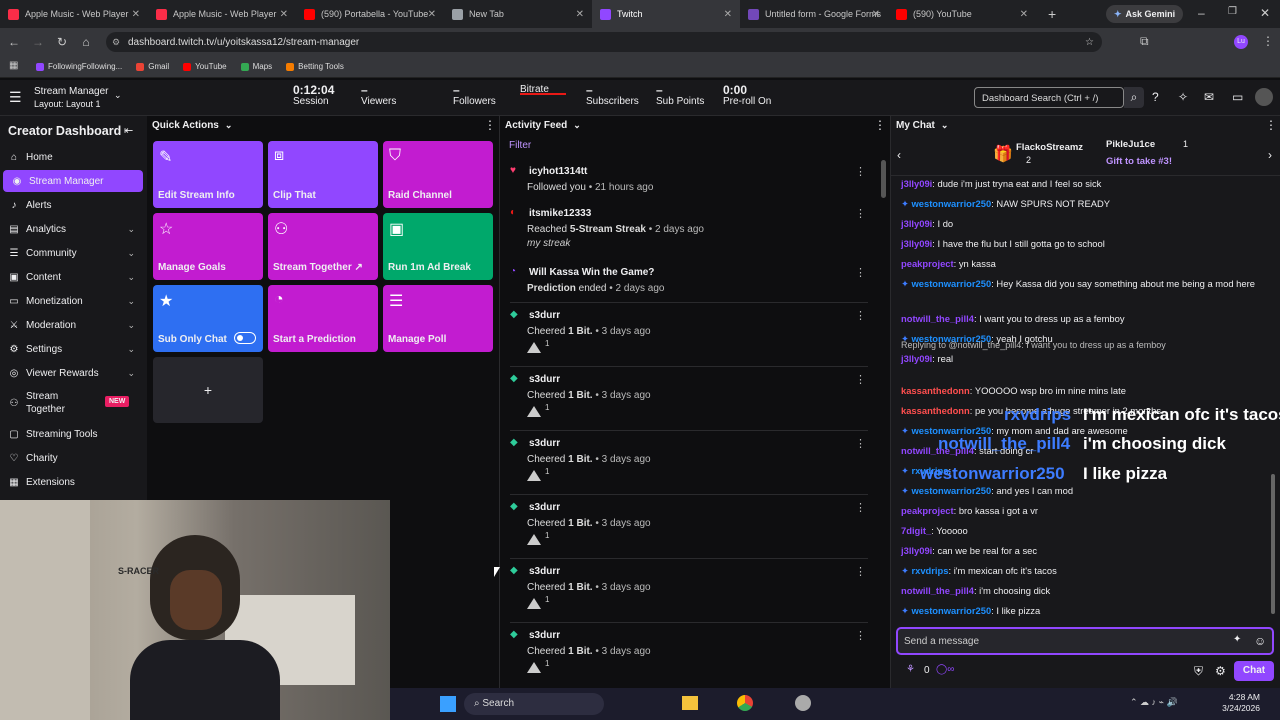 The width and height of the screenshot is (1280, 720). What do you see at coordinates (1083, 571) in the screenshot?
I see `chat-message: ✦ rxvdrips: i'm mexican ofc it's tacos` at bounding box center [1083, 571].